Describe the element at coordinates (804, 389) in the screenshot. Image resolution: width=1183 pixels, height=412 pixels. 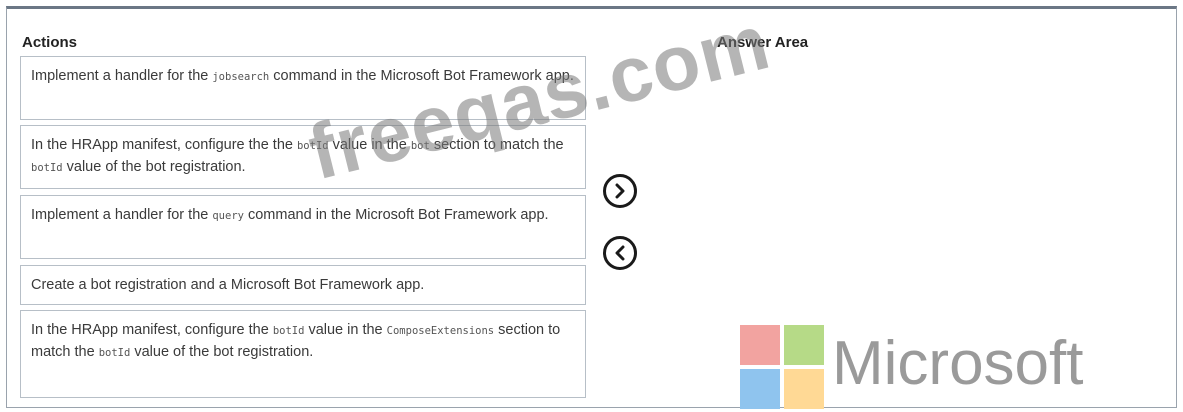
I see `logo-square-yellow` at that location.